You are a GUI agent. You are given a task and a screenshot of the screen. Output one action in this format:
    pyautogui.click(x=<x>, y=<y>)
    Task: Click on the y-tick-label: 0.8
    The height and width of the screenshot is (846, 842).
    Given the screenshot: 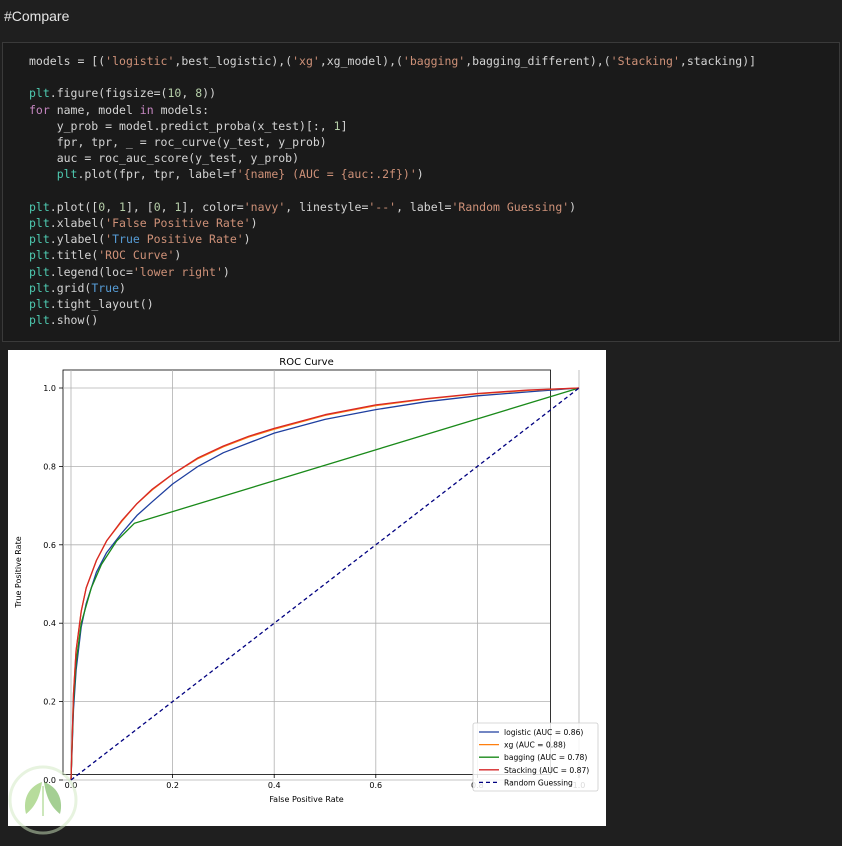 What is the action you would take?
    pyautogui.click(x=49, y=466)
    